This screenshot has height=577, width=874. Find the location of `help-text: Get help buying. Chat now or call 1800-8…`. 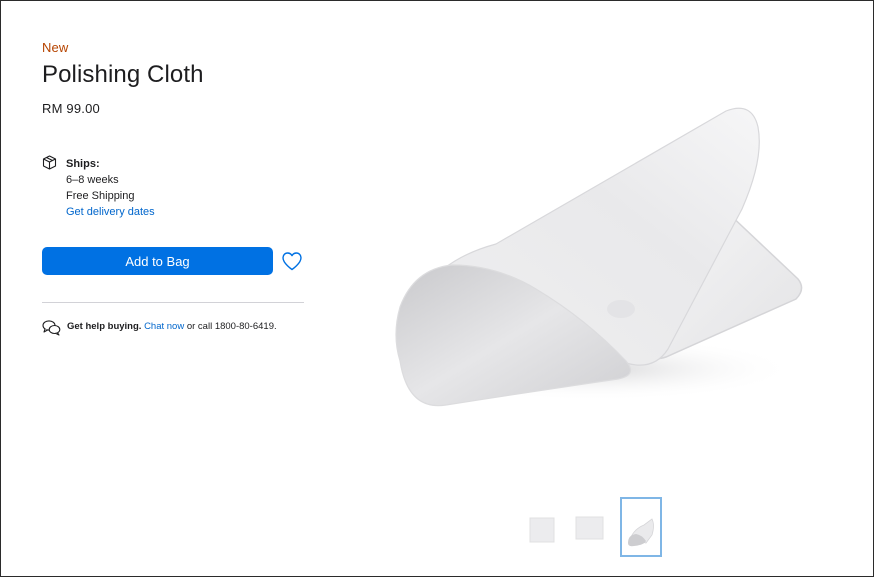

help-text: Get help buying. Chat now or call 1800-8… is located at coordinates (172, 326).